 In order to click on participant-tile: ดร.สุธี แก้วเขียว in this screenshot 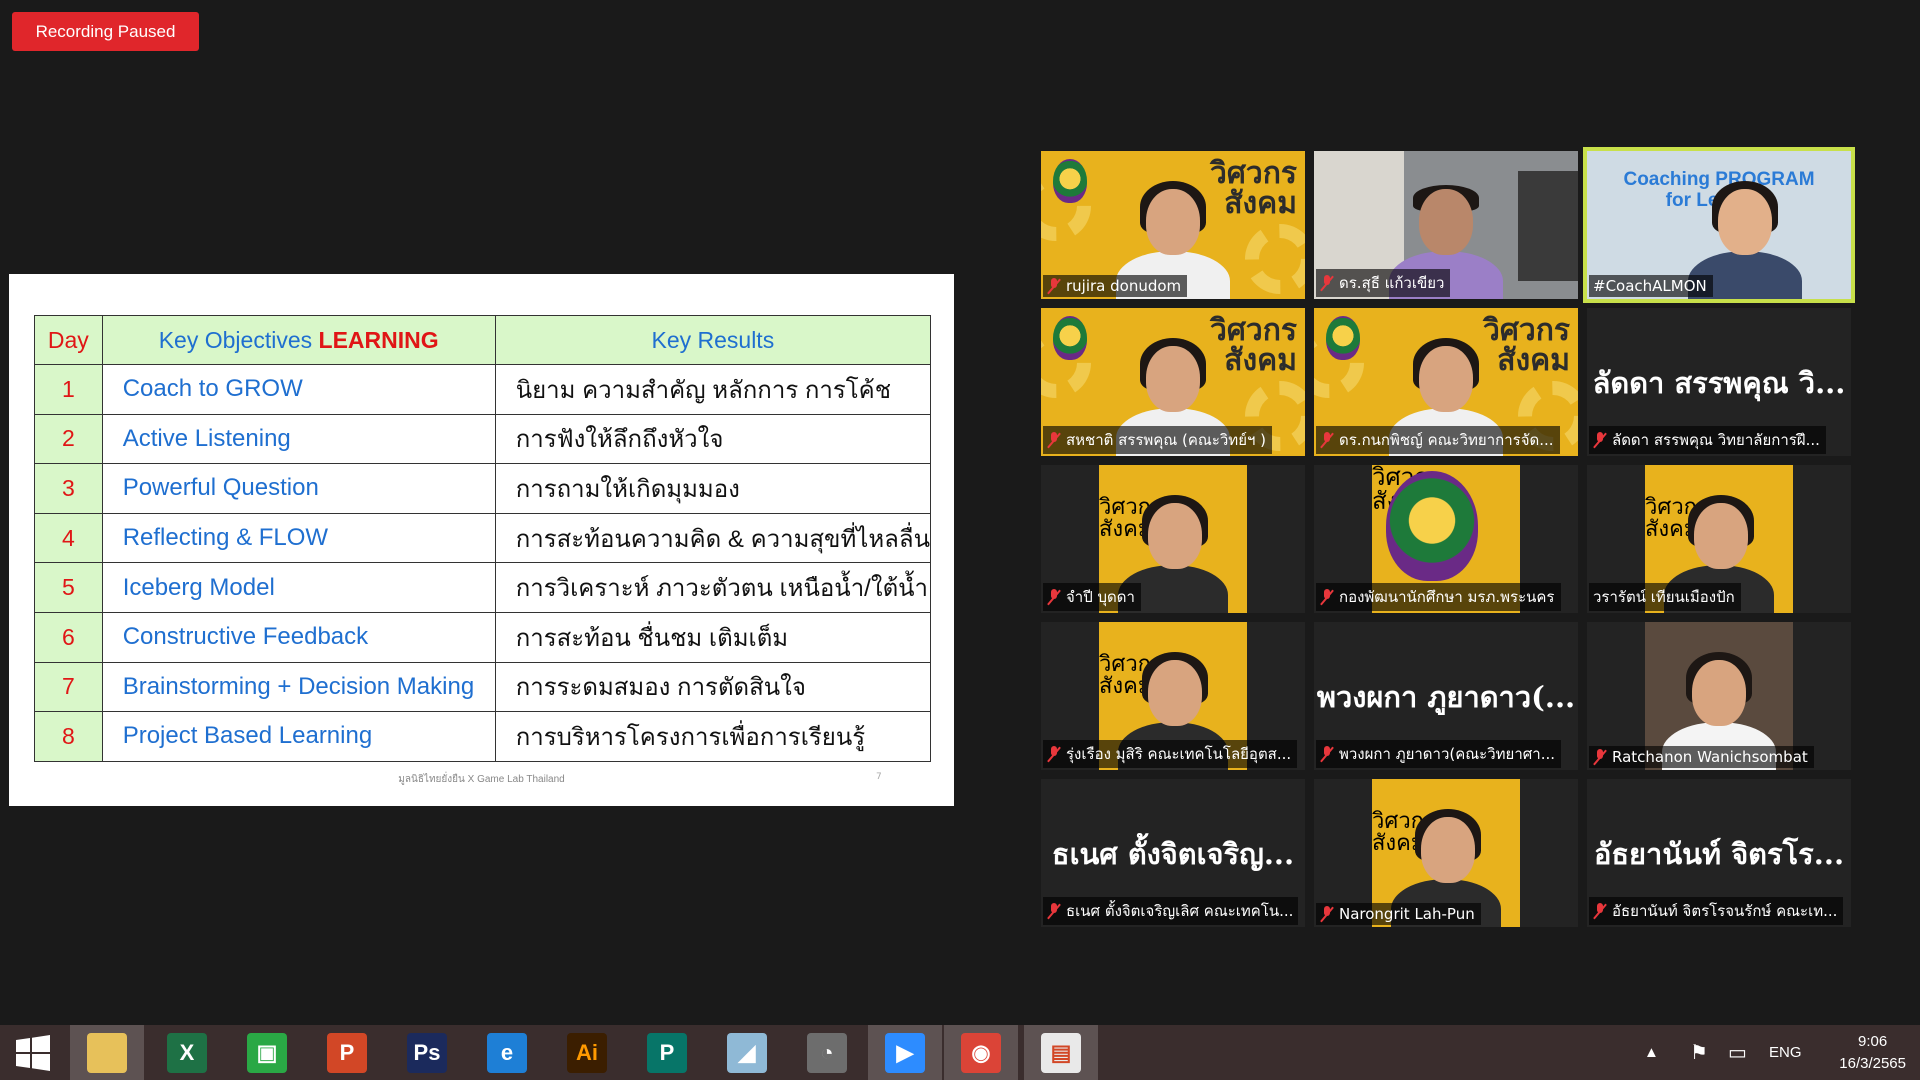, I will do `click(1446, 225)`.